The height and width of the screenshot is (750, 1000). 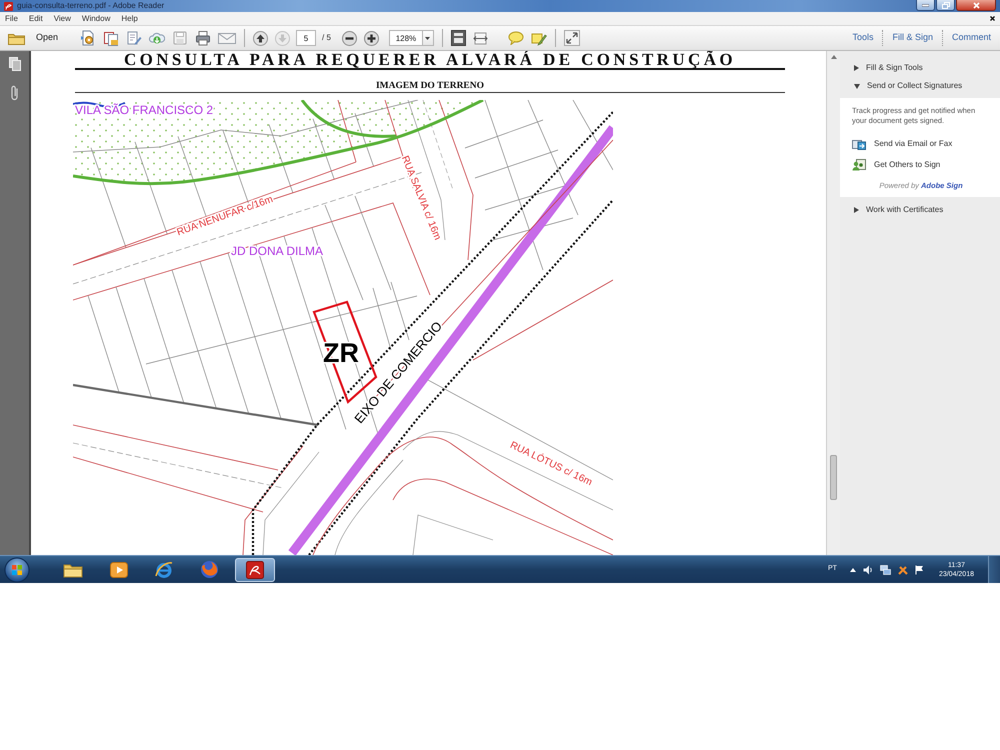 What do you see at coordinates (62, 19) in the screenshot?
I see `menu-item: View` at bounding box center [62, 19].